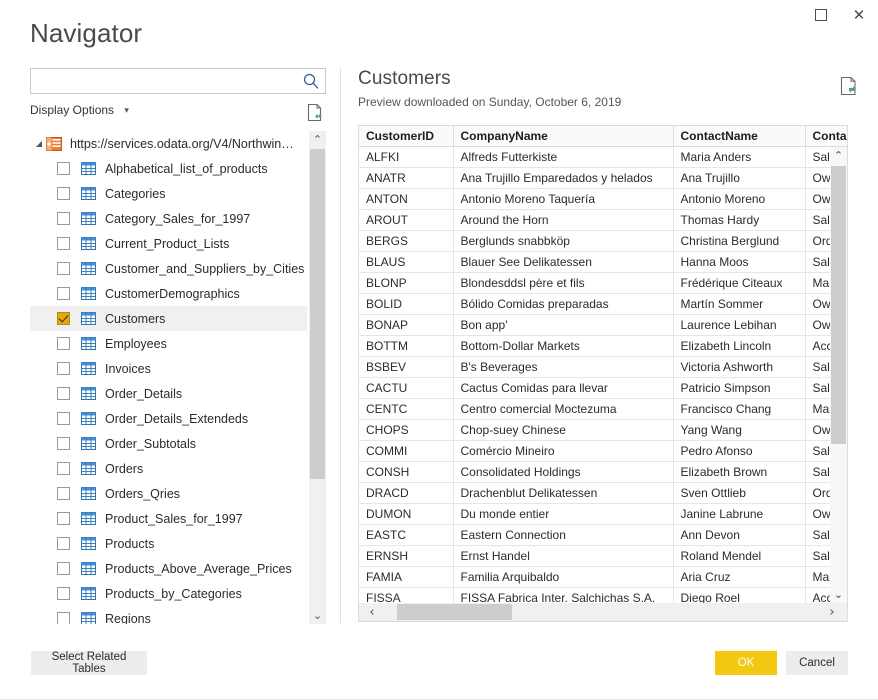 The height and width of the screenshot is (700, 878). I want to click on dialog-footer: Select Related Tables OK Cancel, so click(439, 669).